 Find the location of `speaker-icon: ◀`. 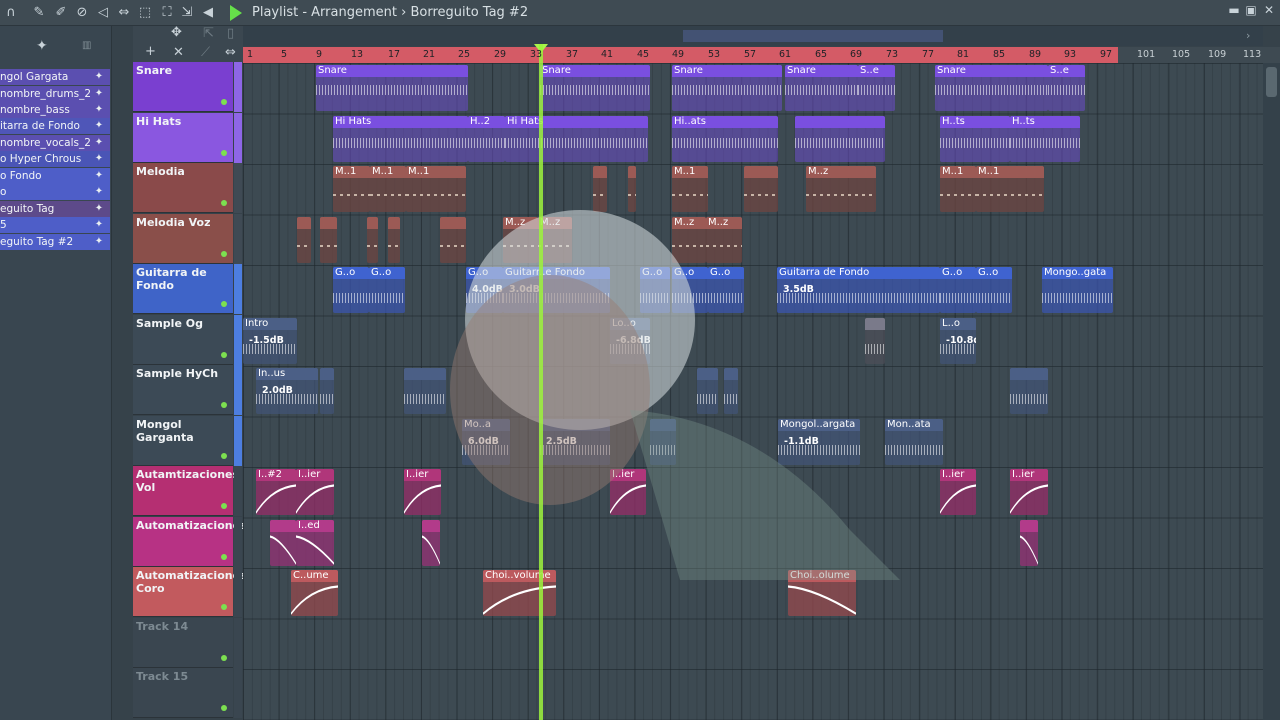

speaker-icon: ◀ is located at coordinates (208, 13).